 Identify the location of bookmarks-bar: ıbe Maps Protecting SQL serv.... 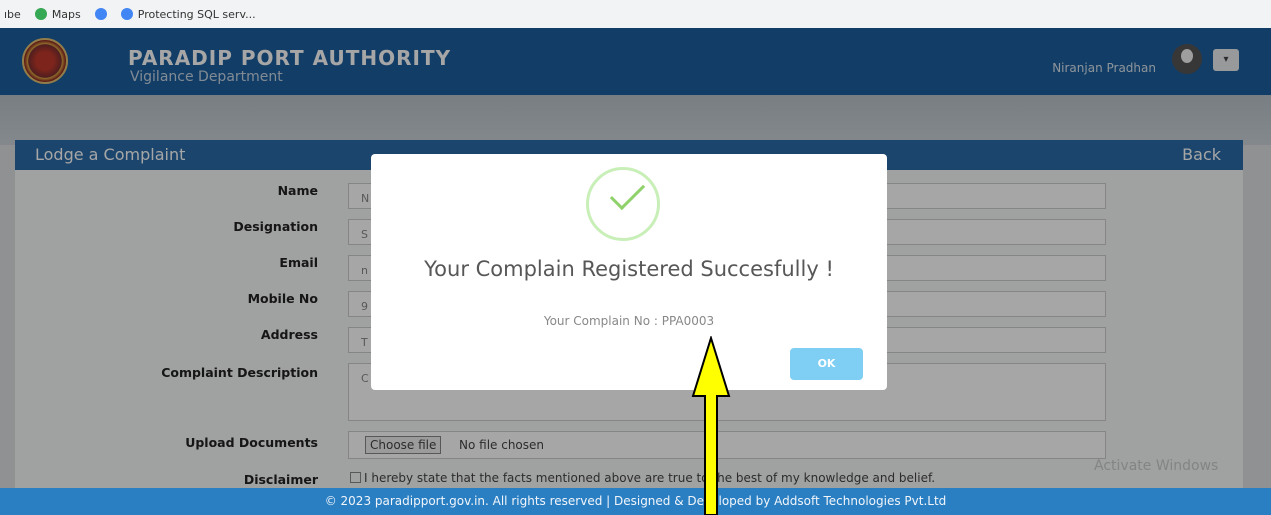
(635, 14).